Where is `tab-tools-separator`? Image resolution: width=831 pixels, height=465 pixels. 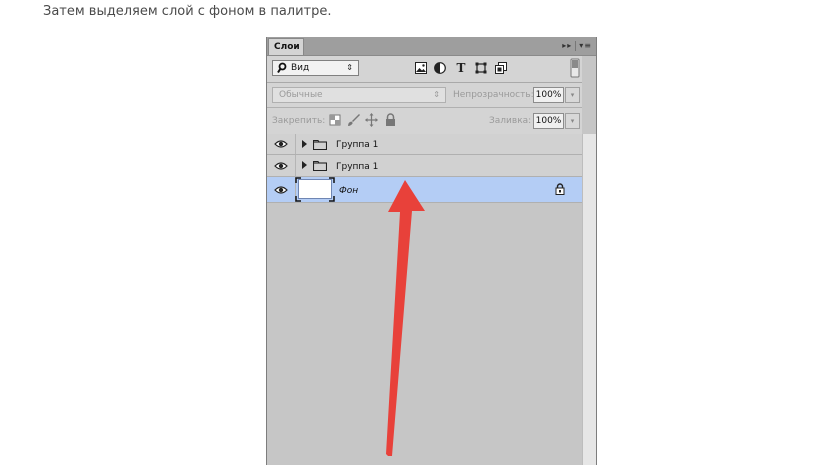
tab-tools-separator is located at coordinates (576, 45).